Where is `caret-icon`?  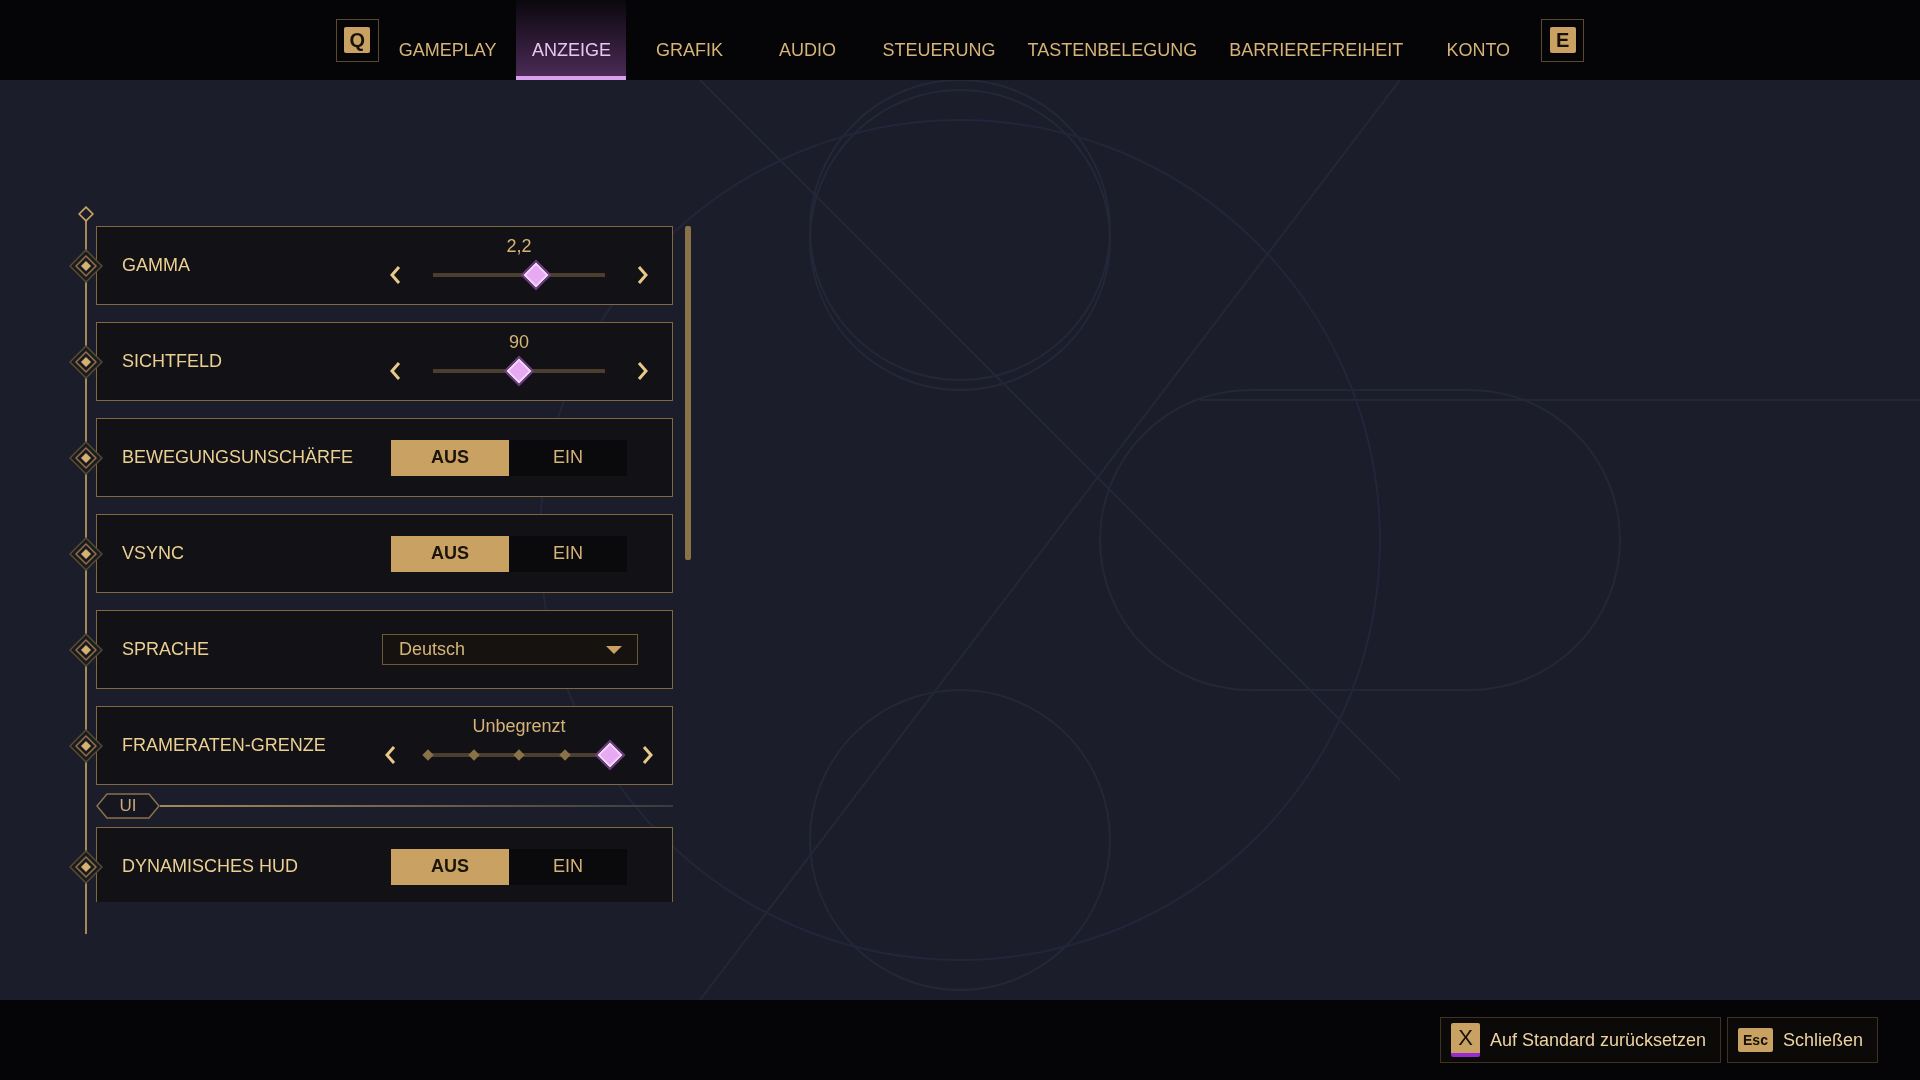 caret-icon is located at coordinates (614, 649).